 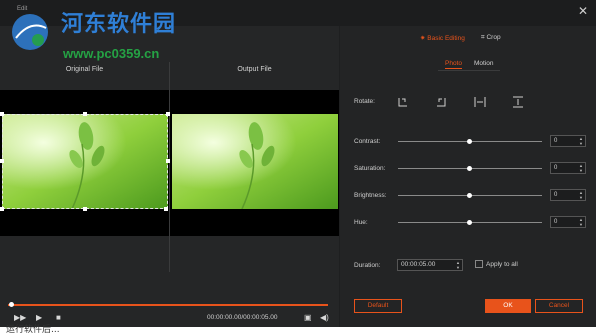 I want to click on watermark-title: 河东软件园, so click(x=119, y=24).